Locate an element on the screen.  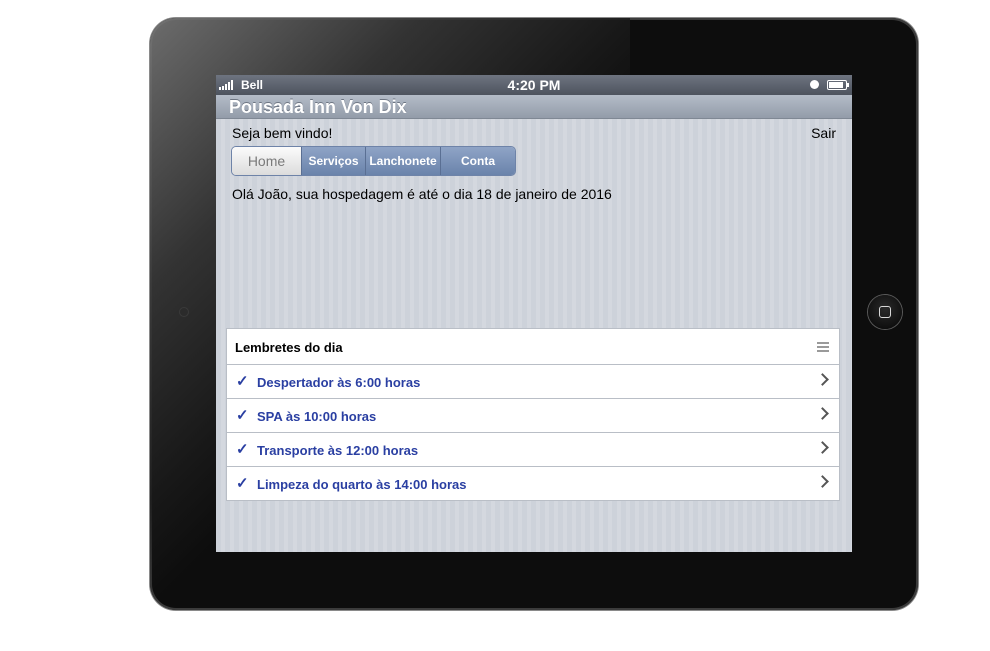
menu-icon is located at coordinates (823, 347).